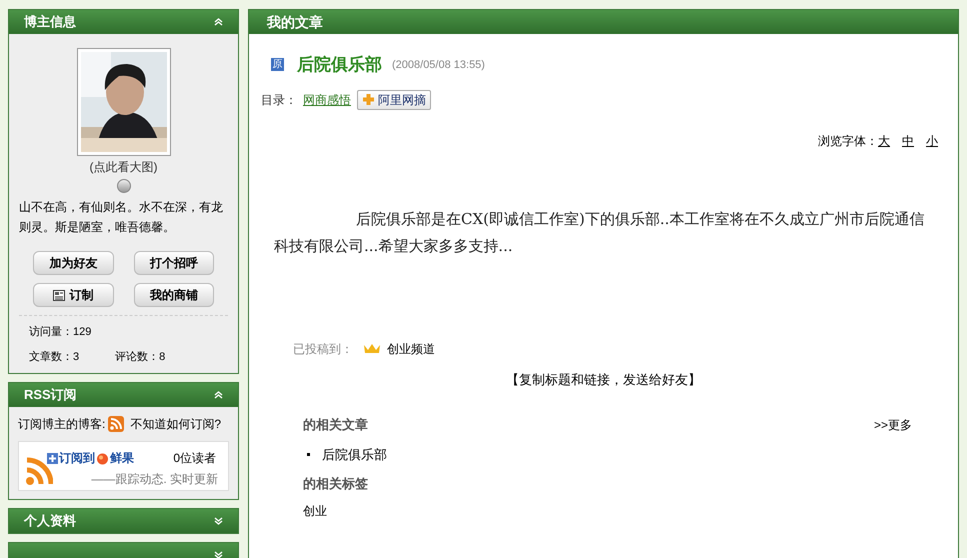 The width and height of the screenshot is (967, 558). I want to click on header-title: 我的文章, so click(295, 22).